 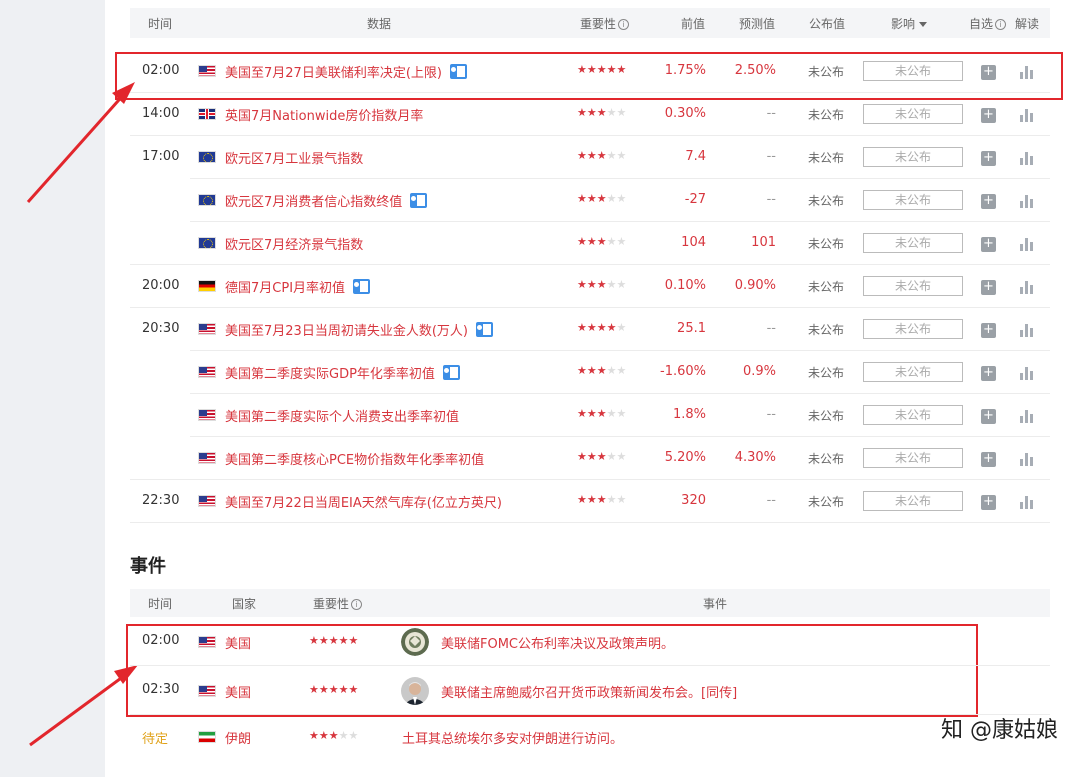 I want to click on indicator-link: 欧元区7月经济景气指数, so click(x=294, y=243).